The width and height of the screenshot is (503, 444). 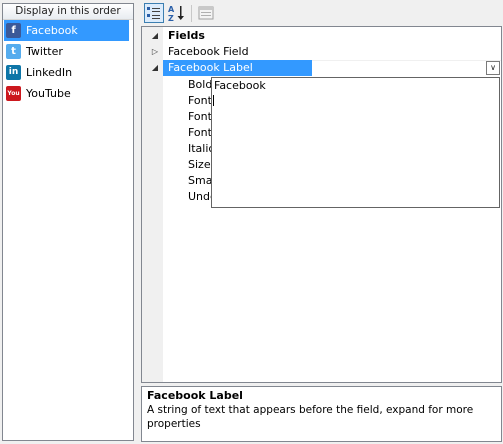 I want to click on list-item-label: Facebook, so click(x=52, y=30).